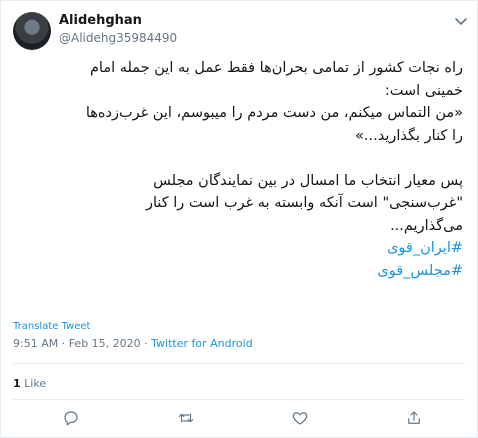  I want to click on chevron-down-icon, so click(461, 21).